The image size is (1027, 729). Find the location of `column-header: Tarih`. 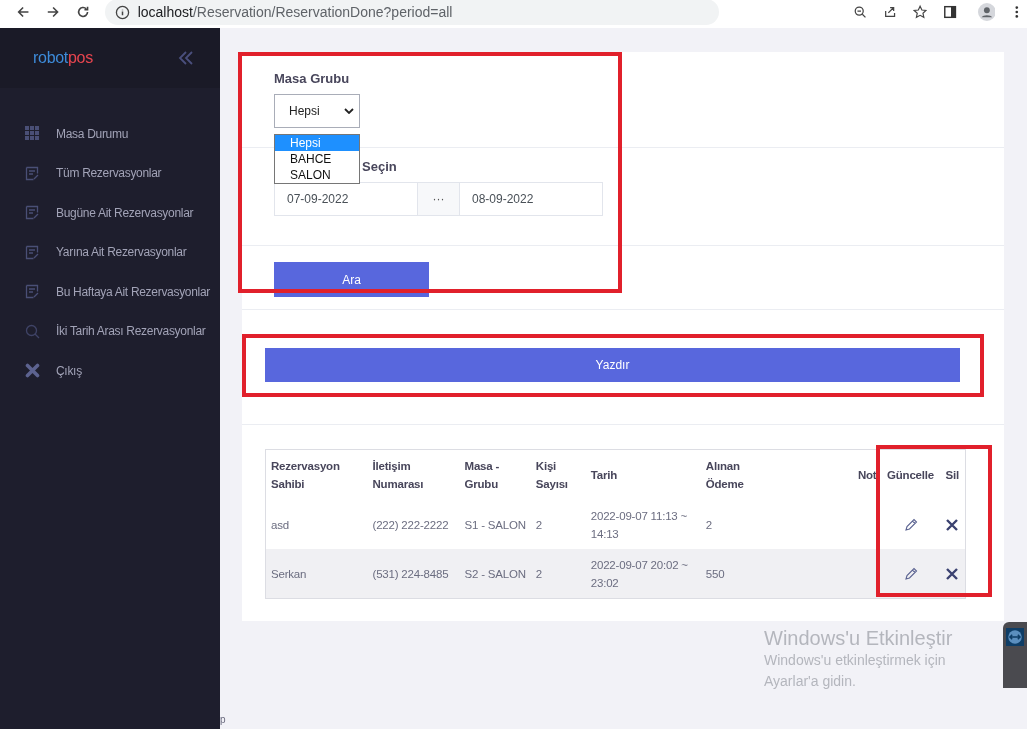

column-header: Tarih is located at coordinates (643, 474).